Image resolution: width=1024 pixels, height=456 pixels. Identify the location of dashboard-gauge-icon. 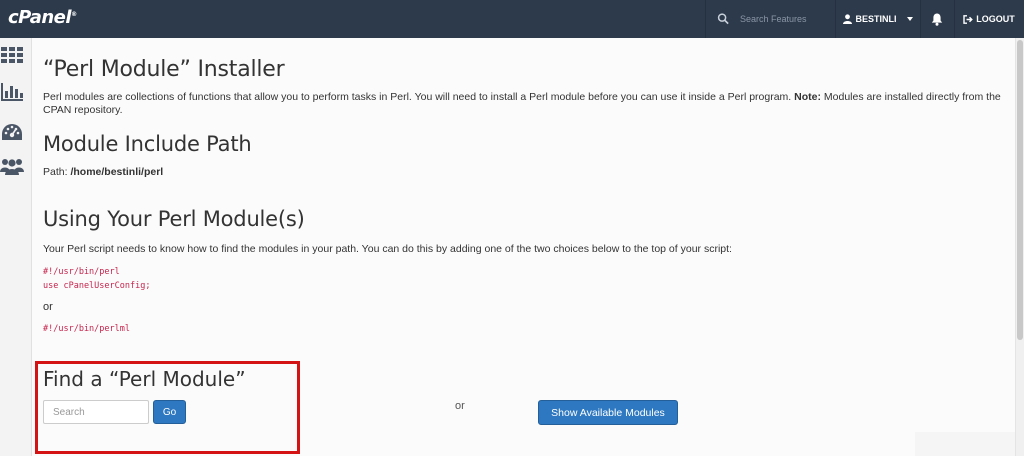
(12, 132).